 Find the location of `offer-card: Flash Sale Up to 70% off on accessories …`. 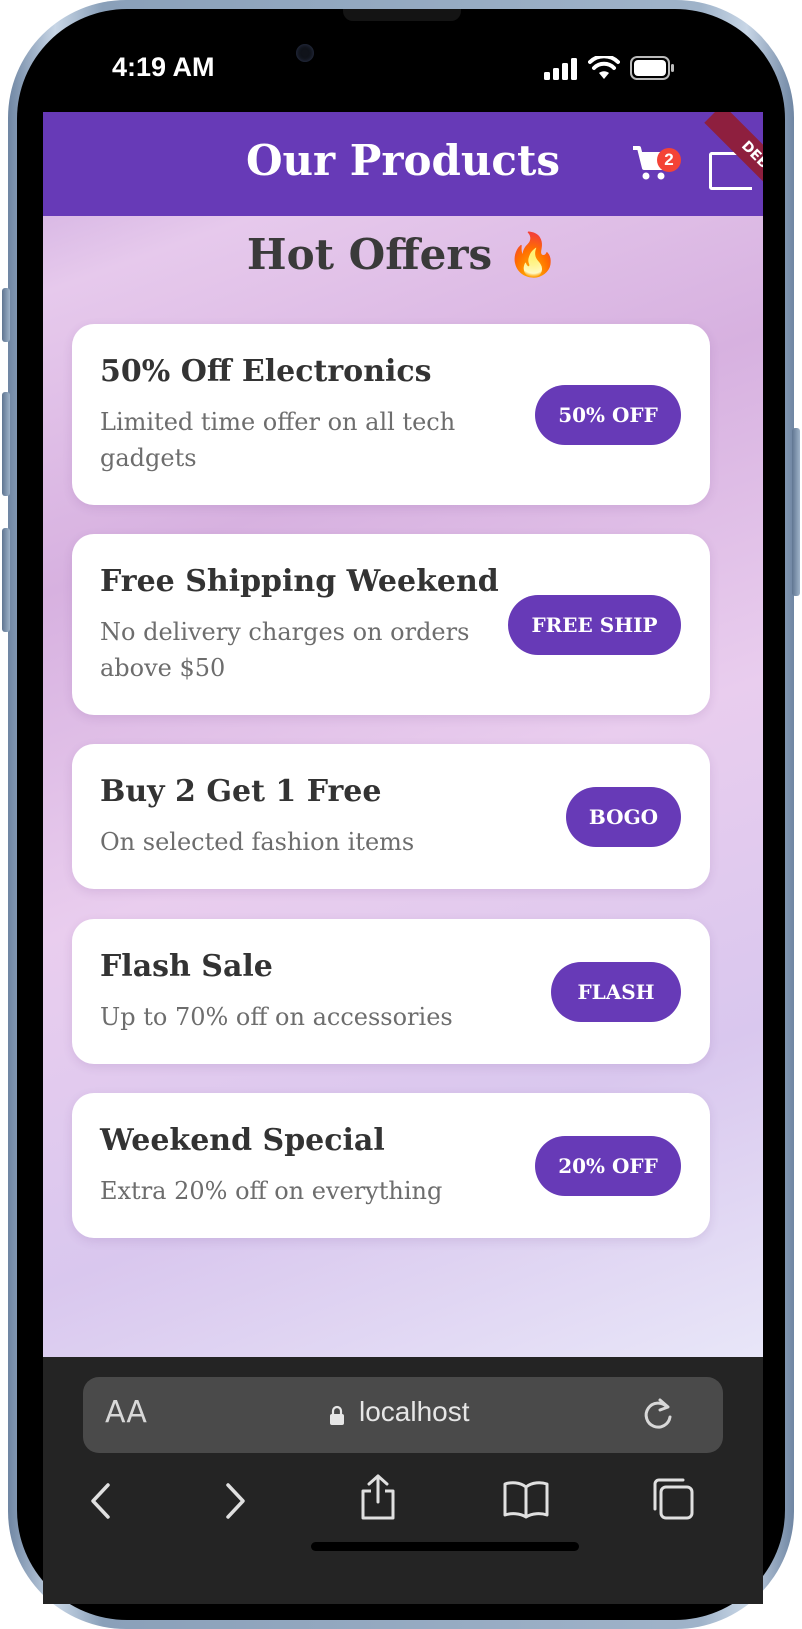

offer-card: Flash Sale Up to 70% off on accessories … is located at coordinates (391, 991).